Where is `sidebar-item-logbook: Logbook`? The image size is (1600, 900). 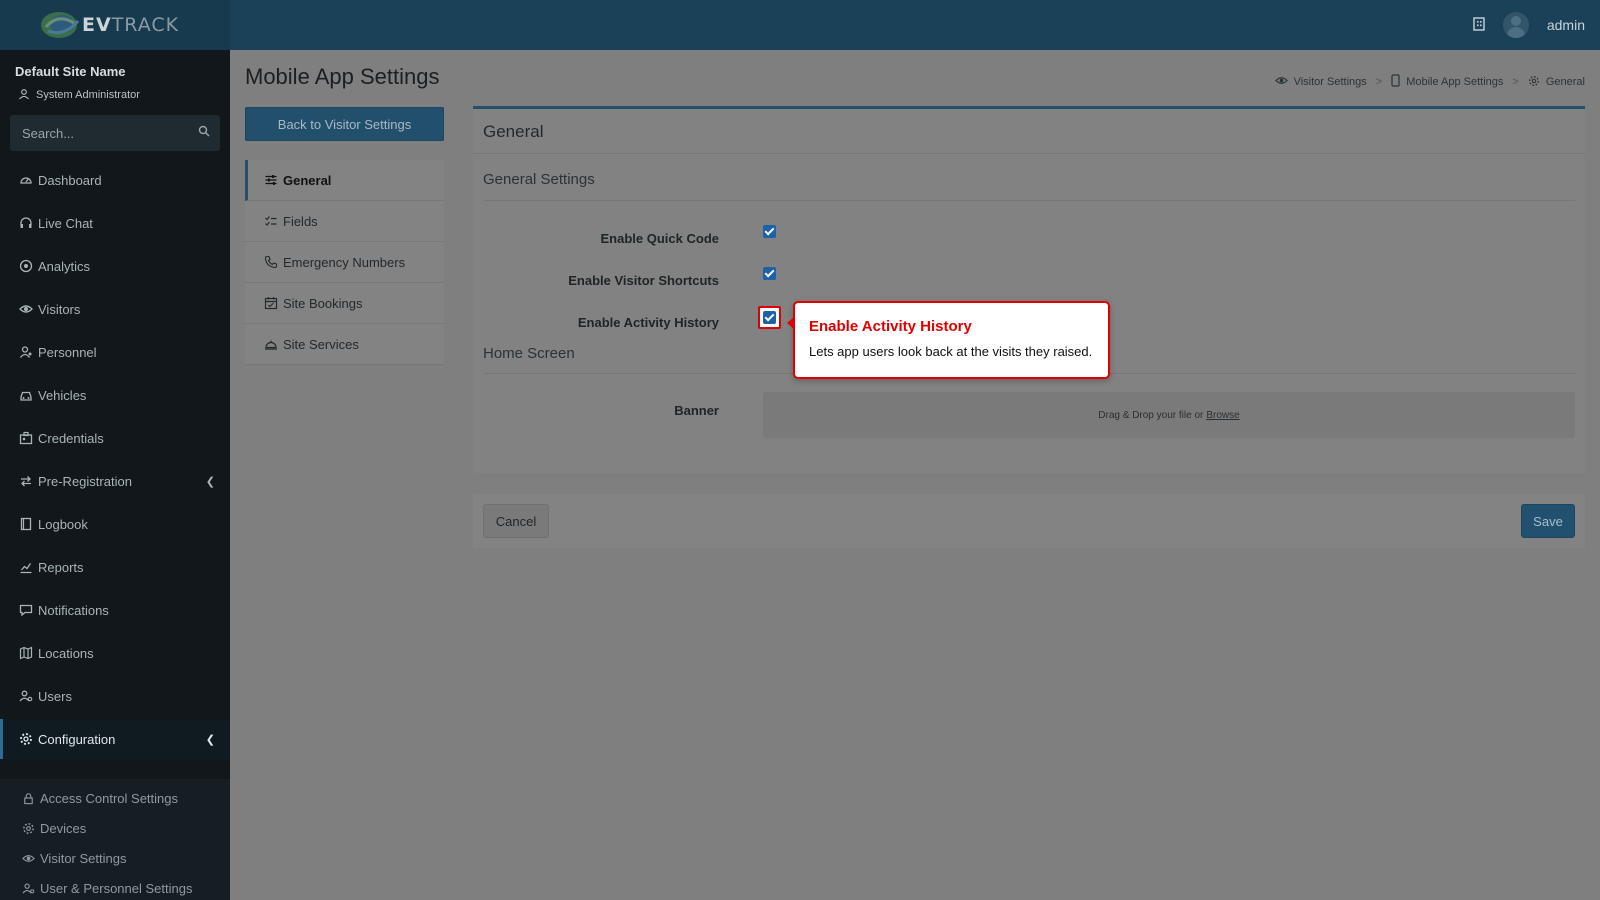 sidebar-item-logbook: Logbook is located at coordinates (115, 524).